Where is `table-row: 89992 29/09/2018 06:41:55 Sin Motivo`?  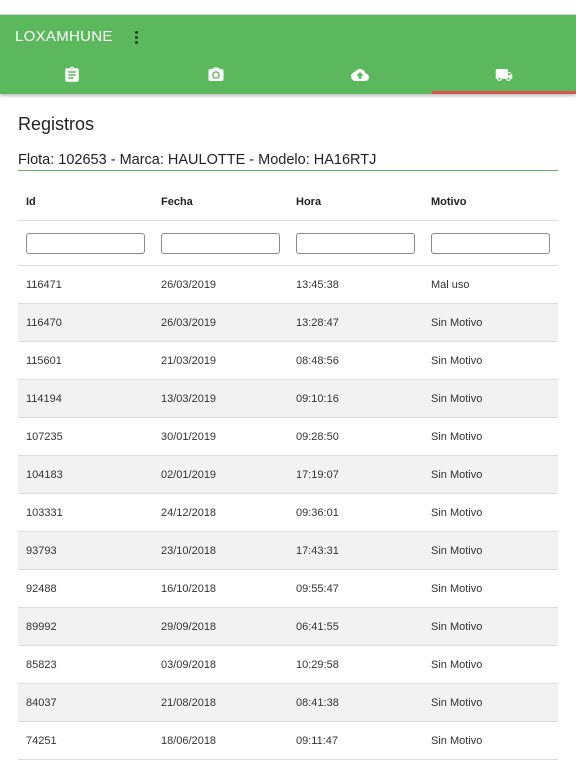
table-row: 89992 29/09/2018 06:41:55 Sin Motivo is located at coordinates (288, 626).